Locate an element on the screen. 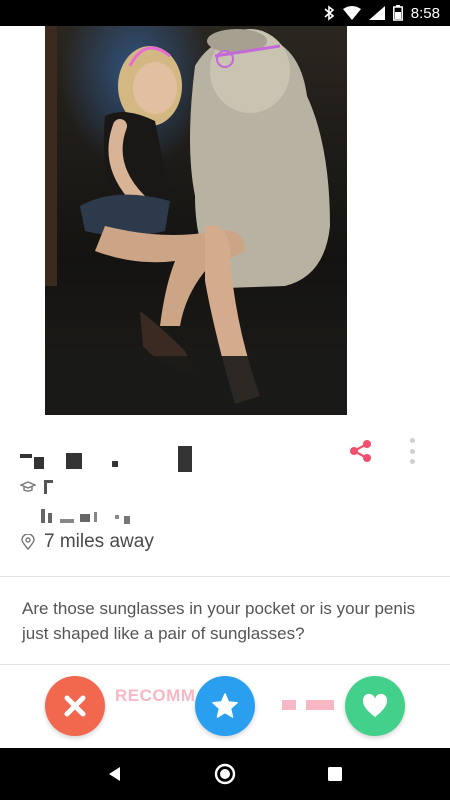 This screenshot has width=450, height=800. home-button is located at coordinates (225, 774).